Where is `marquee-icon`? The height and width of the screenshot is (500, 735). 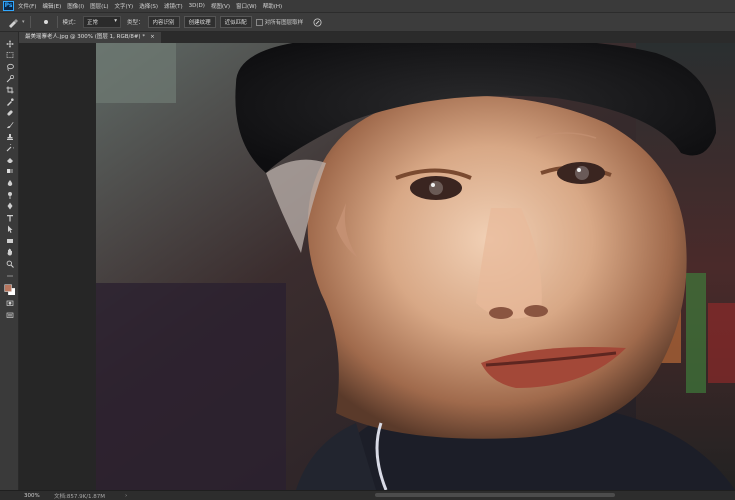 marquee-icon is located at coordinates (9, 55).